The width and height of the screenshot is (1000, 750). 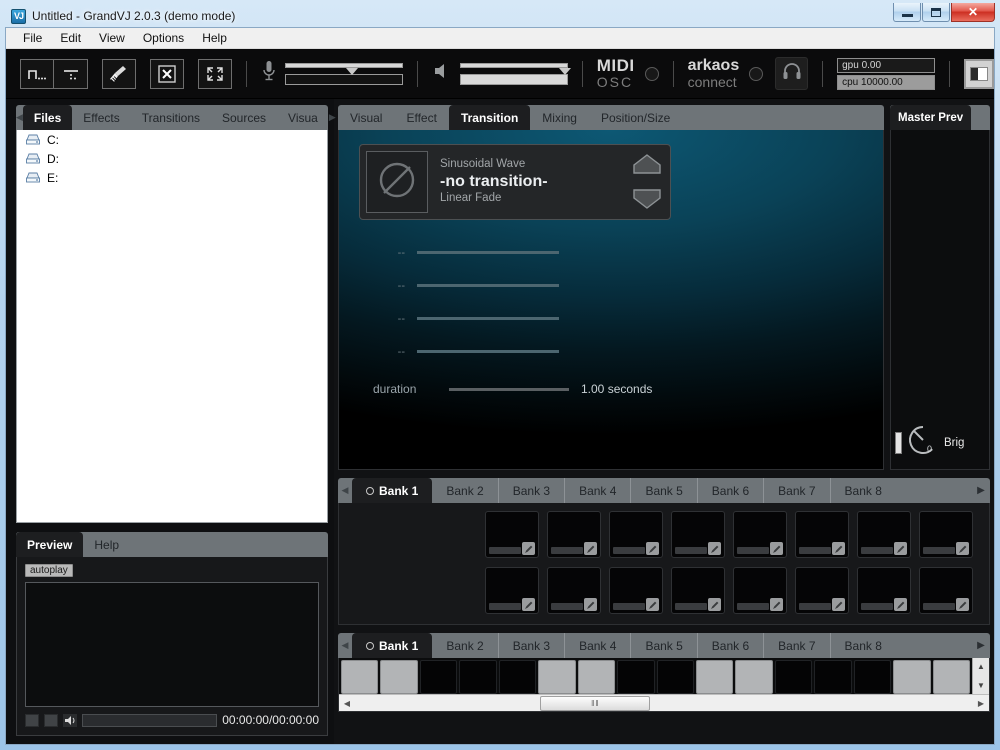 What do you see at coordinates (489, 117) in the screenshot?
I see `tab-transition: Transition` at bounding box center [489, 117].